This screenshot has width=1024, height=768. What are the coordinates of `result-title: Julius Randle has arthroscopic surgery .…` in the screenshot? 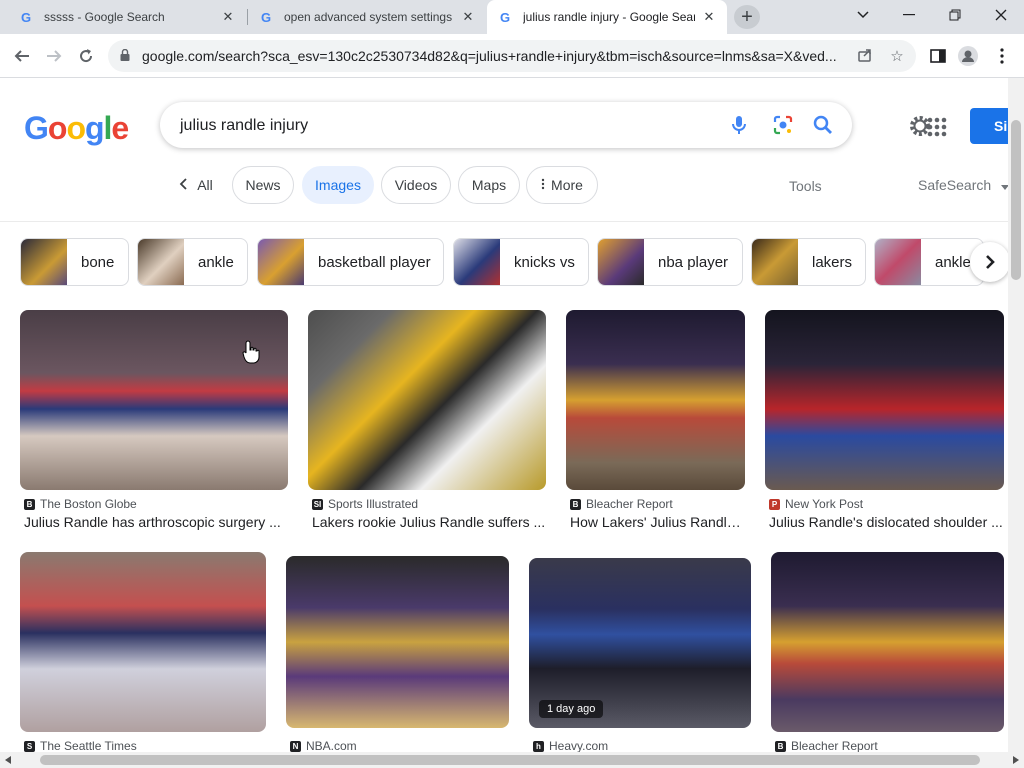 It's located at (156, 522).